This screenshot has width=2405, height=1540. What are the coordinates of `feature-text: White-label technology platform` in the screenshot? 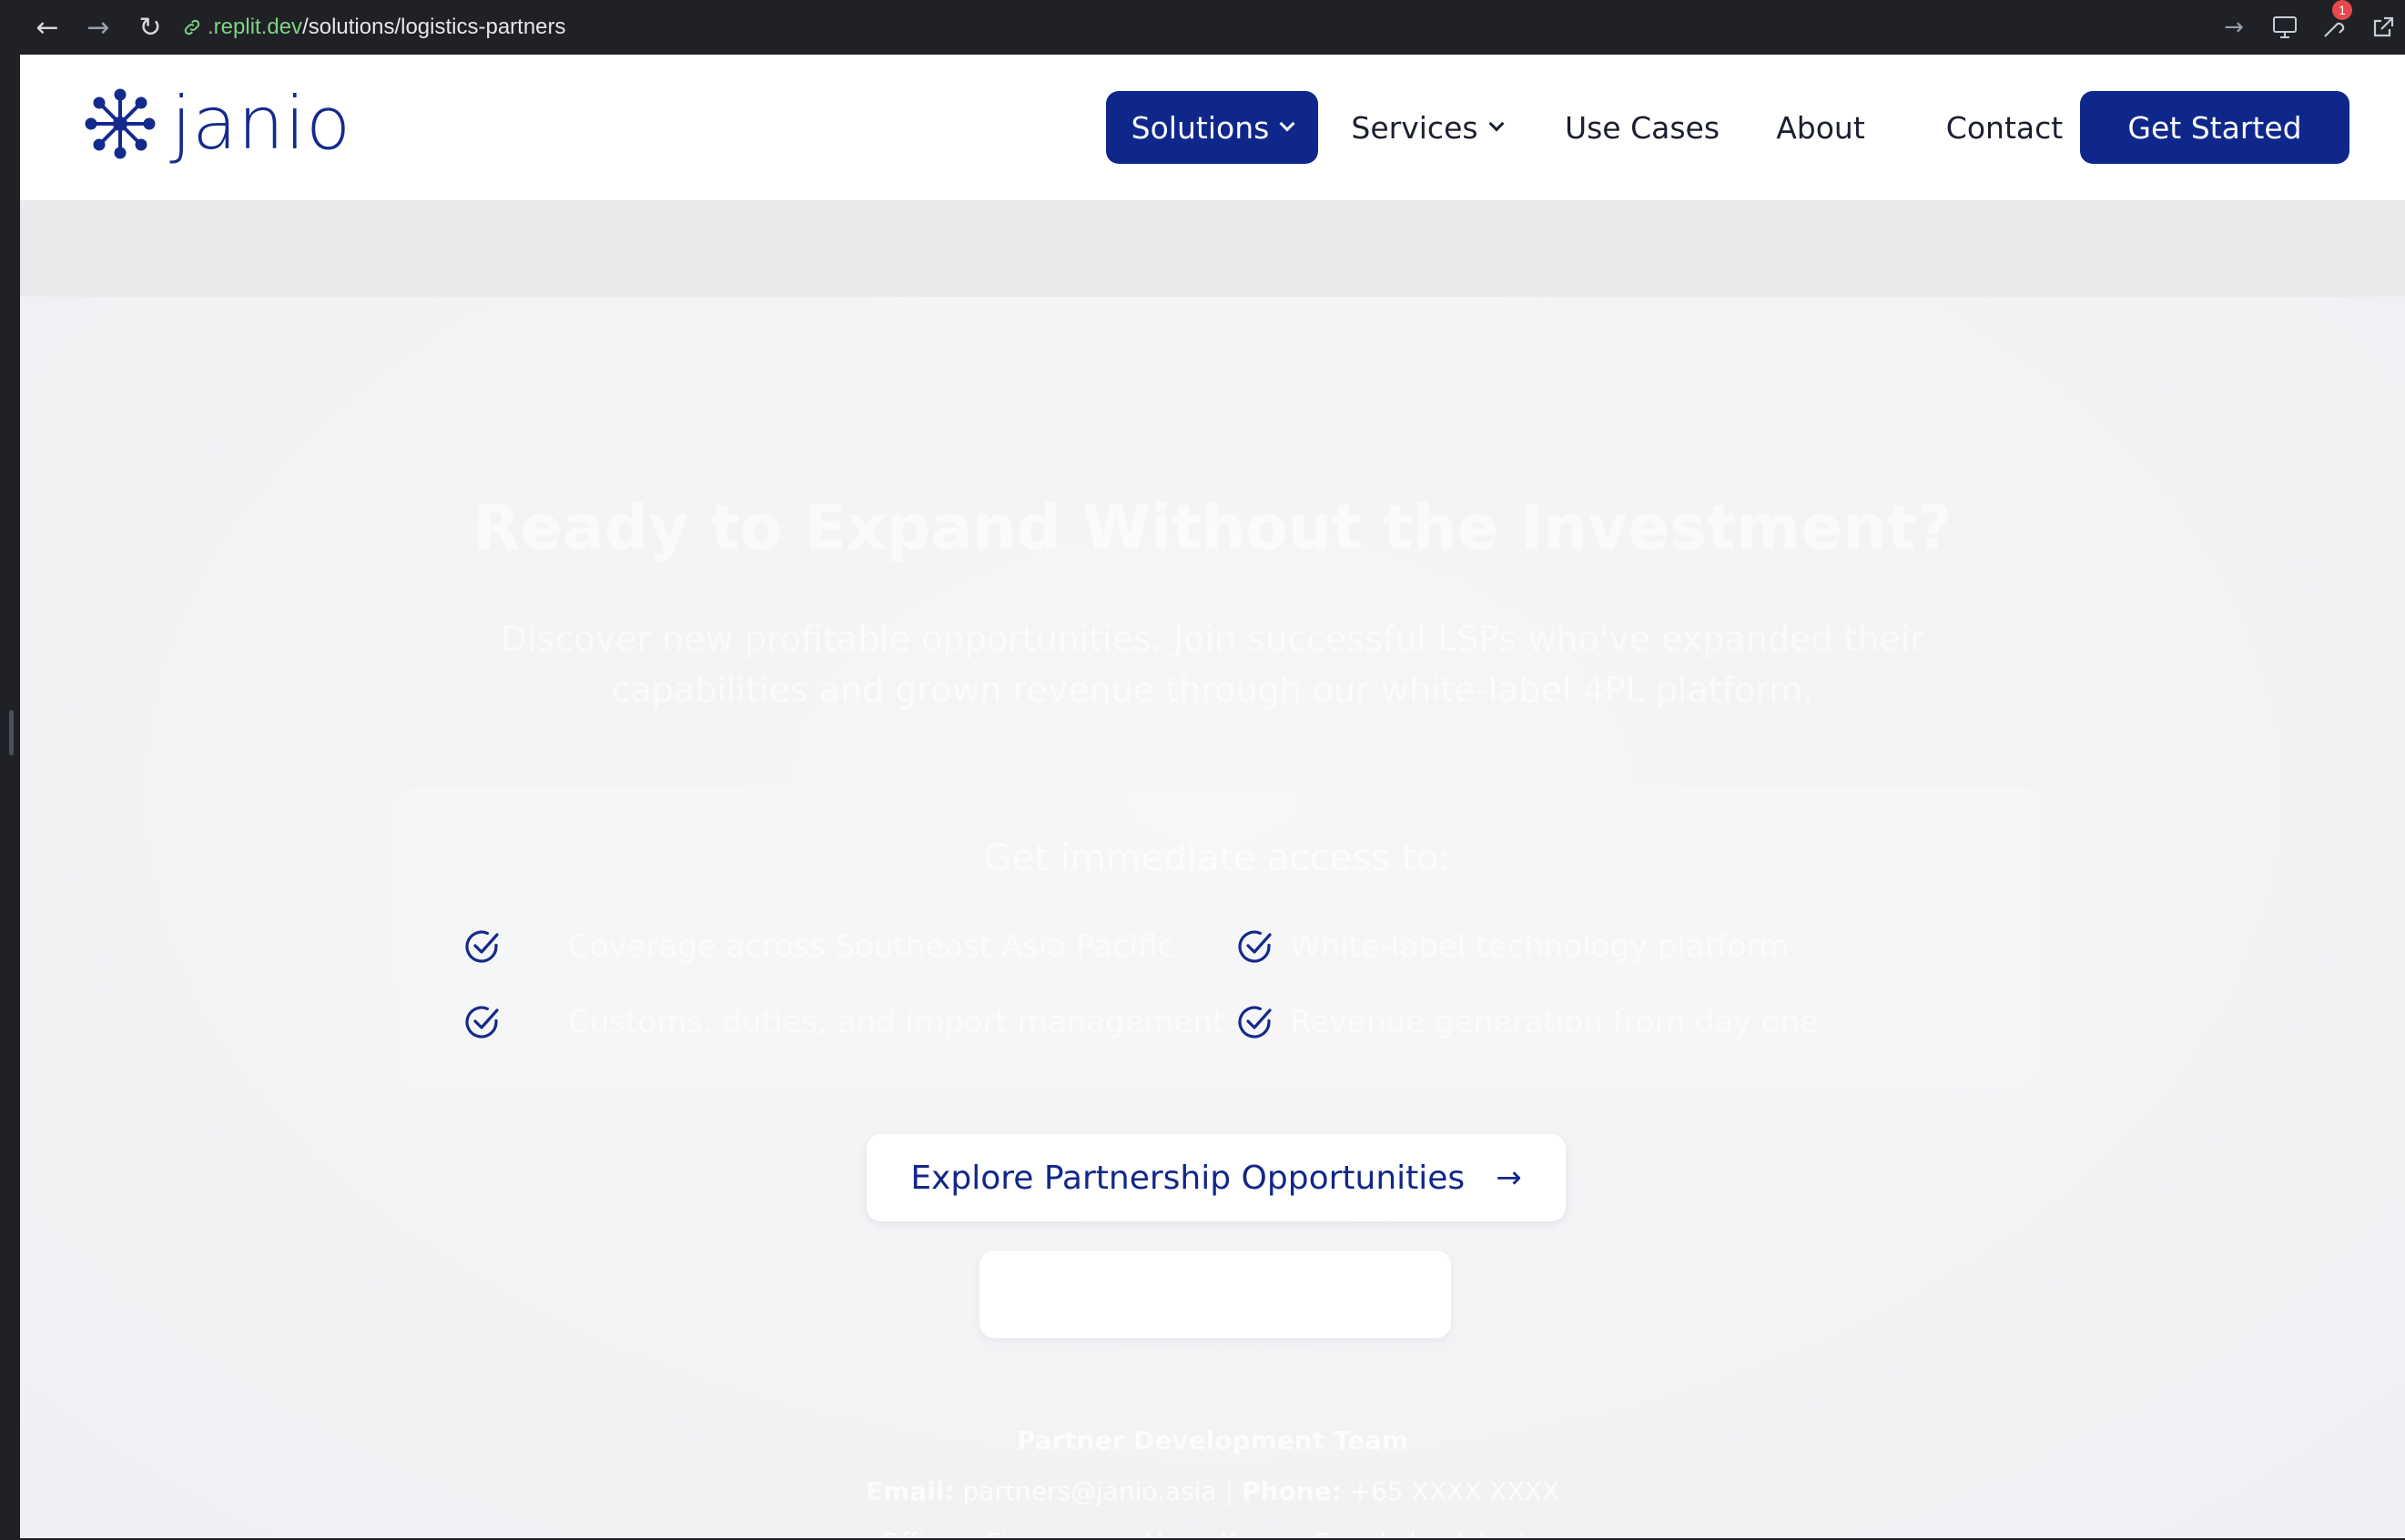 It's located at (1540, 946).